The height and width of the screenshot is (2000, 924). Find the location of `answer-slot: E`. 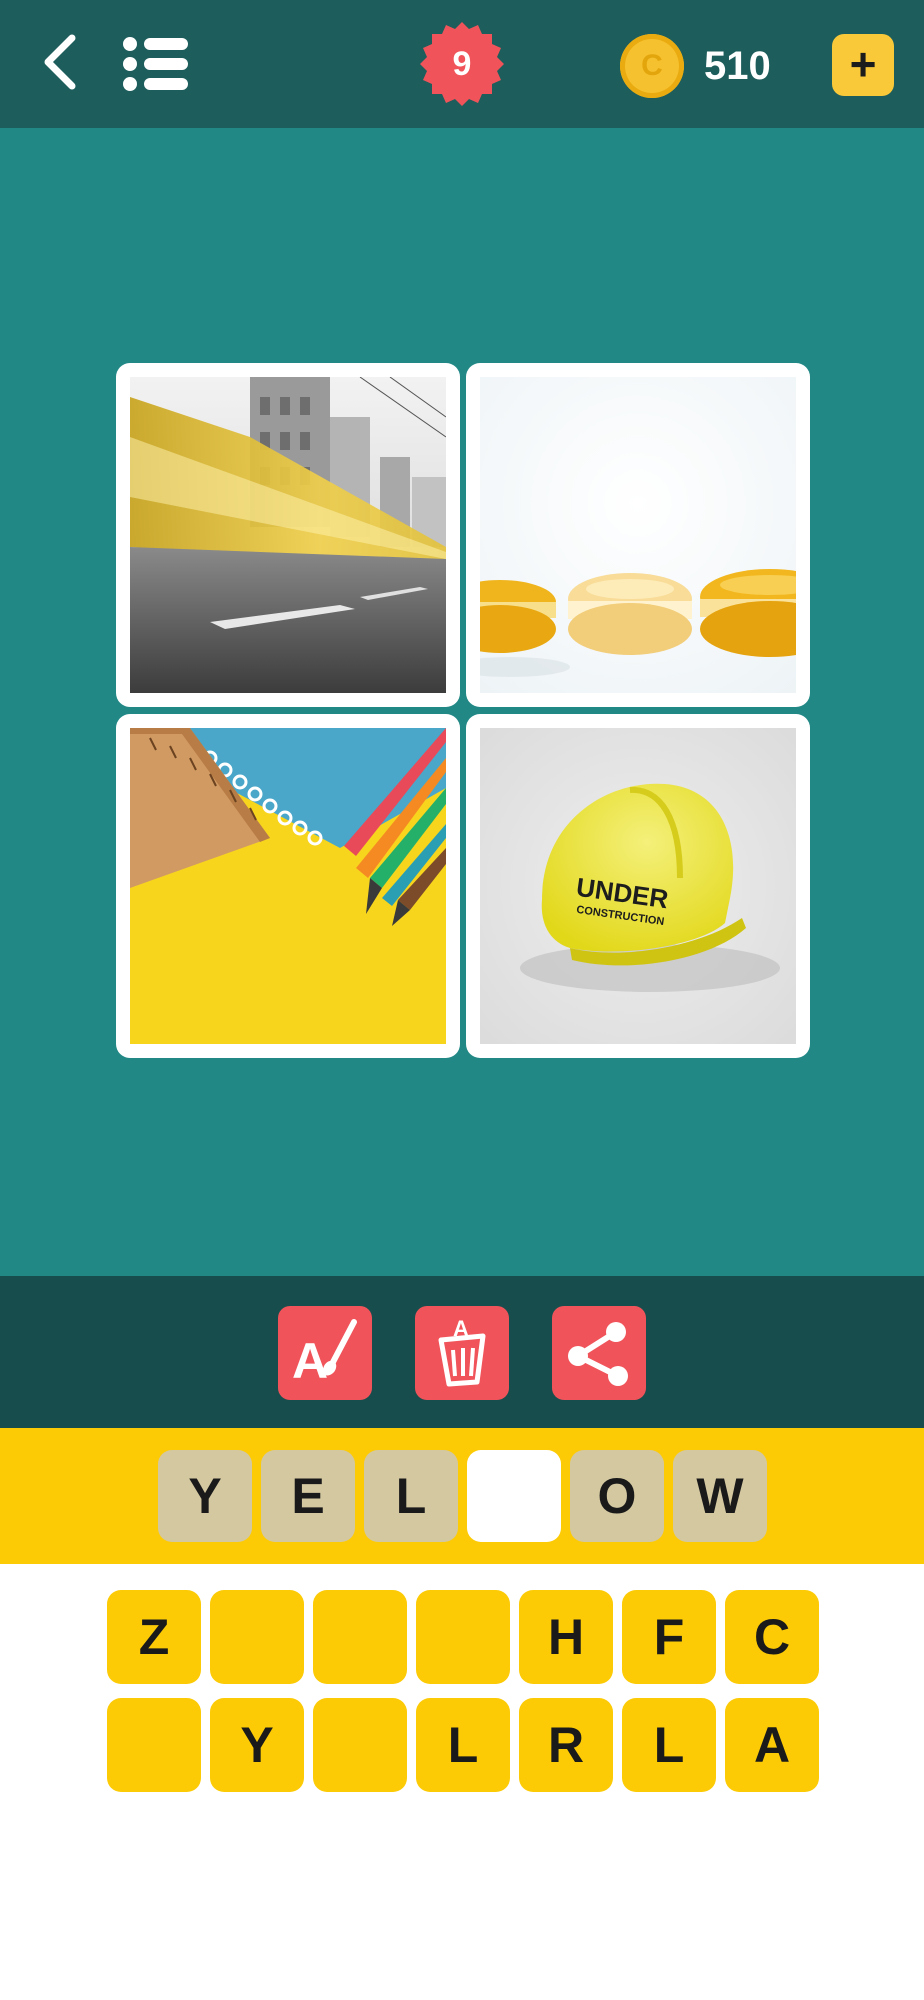

answer-slot: E is located at coordinates (308, 1496).